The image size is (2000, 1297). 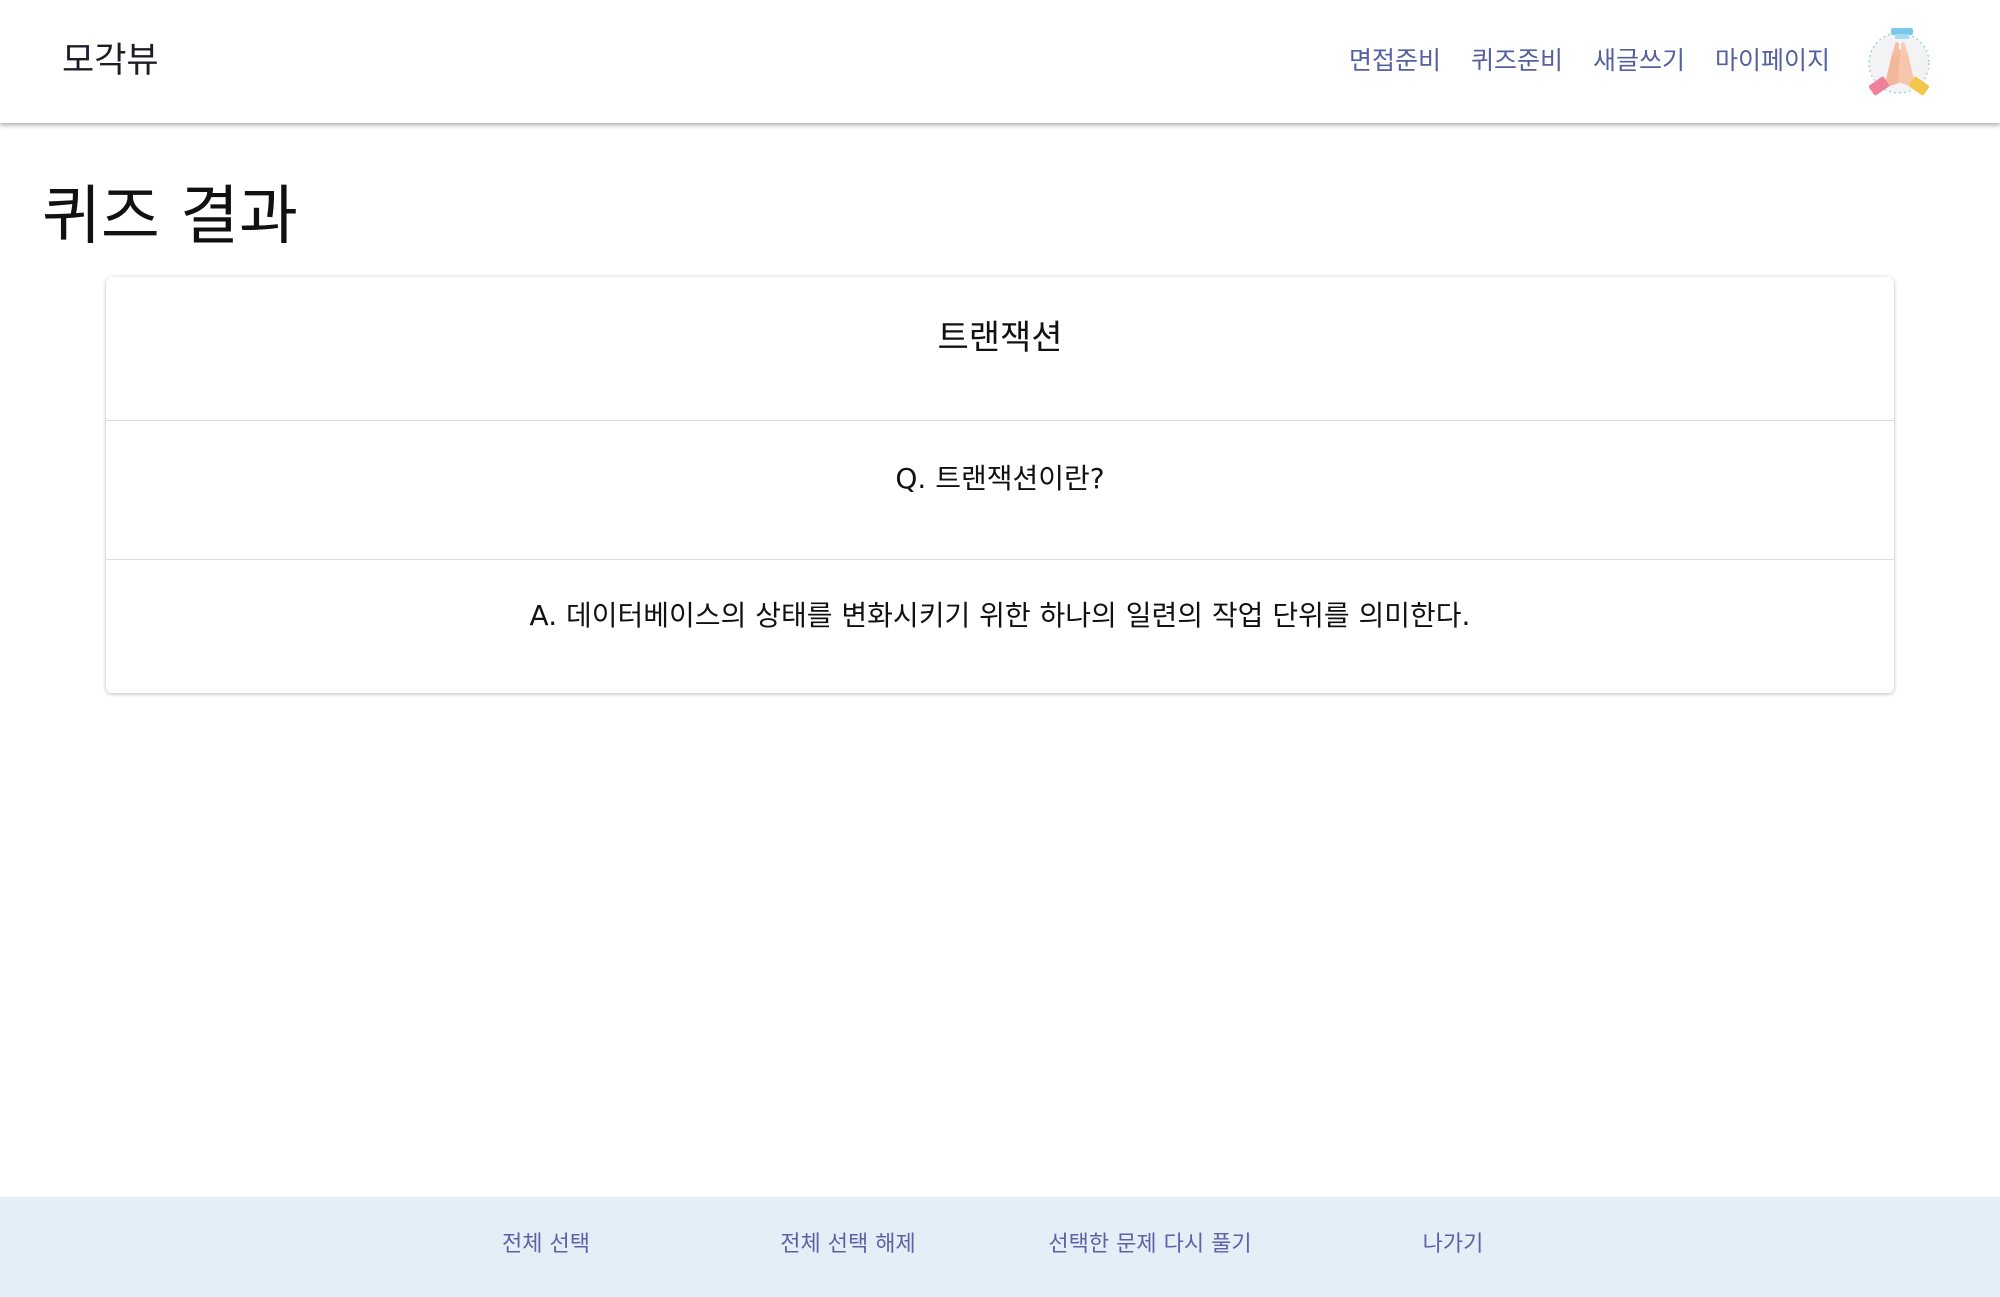 What do you see at coordinates (1000, 61) in the screenshot?
I see `top-app-bar: 모각뷰 면접준비 퀴즈준비 새글쓰기 마이페이지` at bounding box center [1000, 61].